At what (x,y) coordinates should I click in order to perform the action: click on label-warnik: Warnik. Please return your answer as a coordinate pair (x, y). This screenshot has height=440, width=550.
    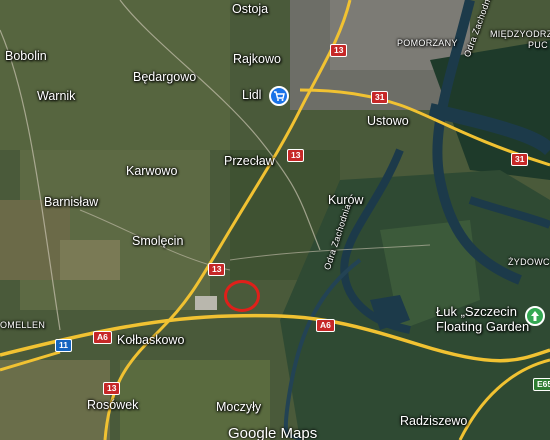
    Looking at the image, I should click on (56, 96).